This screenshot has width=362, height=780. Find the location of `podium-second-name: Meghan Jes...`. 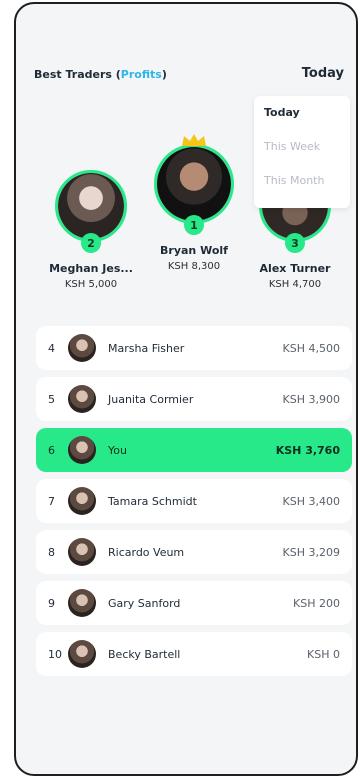

podium-second-name: Meghan Jes... is located at coordinates (91, 268).